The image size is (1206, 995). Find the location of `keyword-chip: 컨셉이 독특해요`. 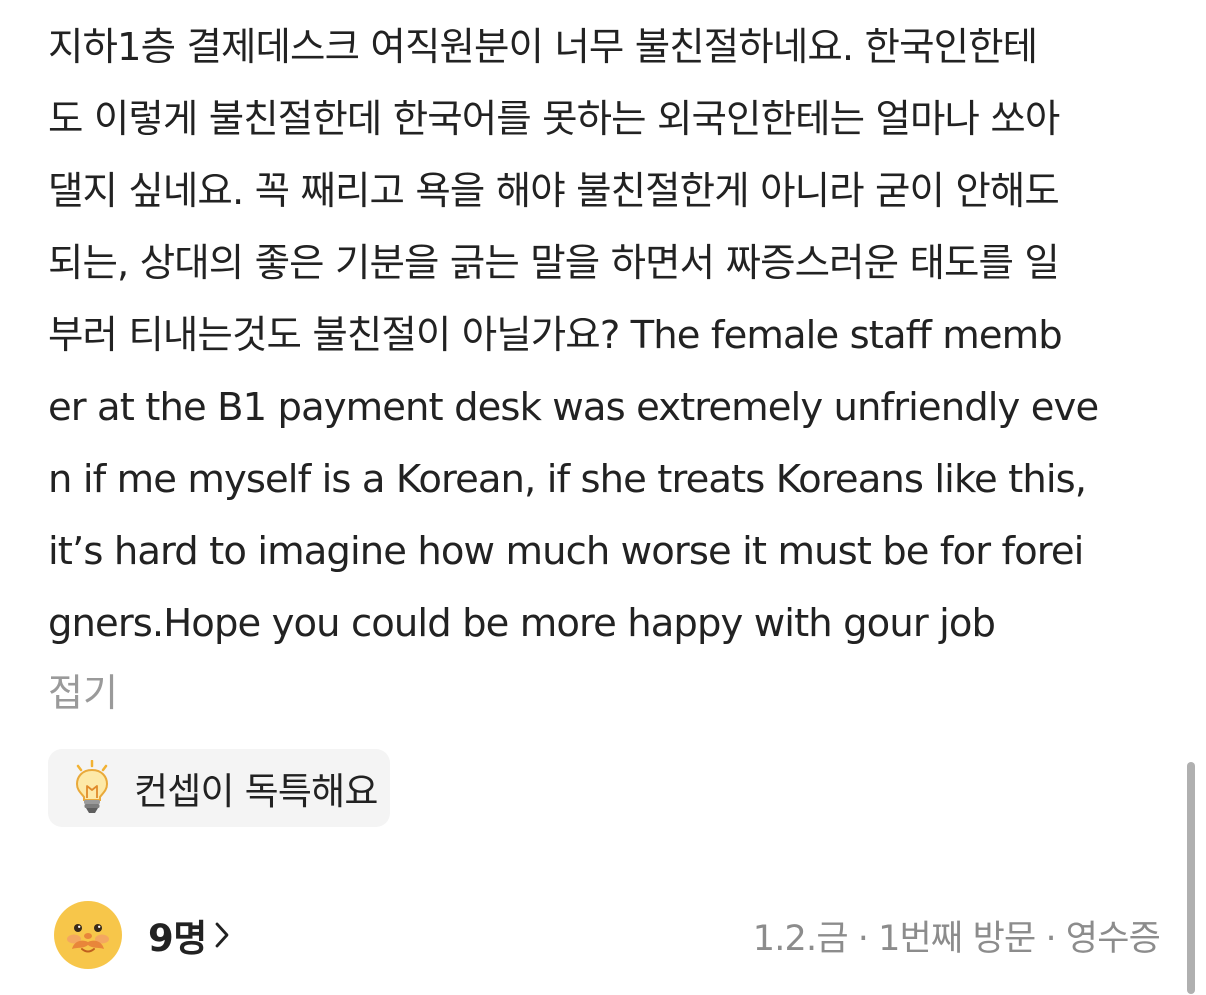

keyword-chip: 컨셉이 독특해요 is located at coordinates (219, 788).